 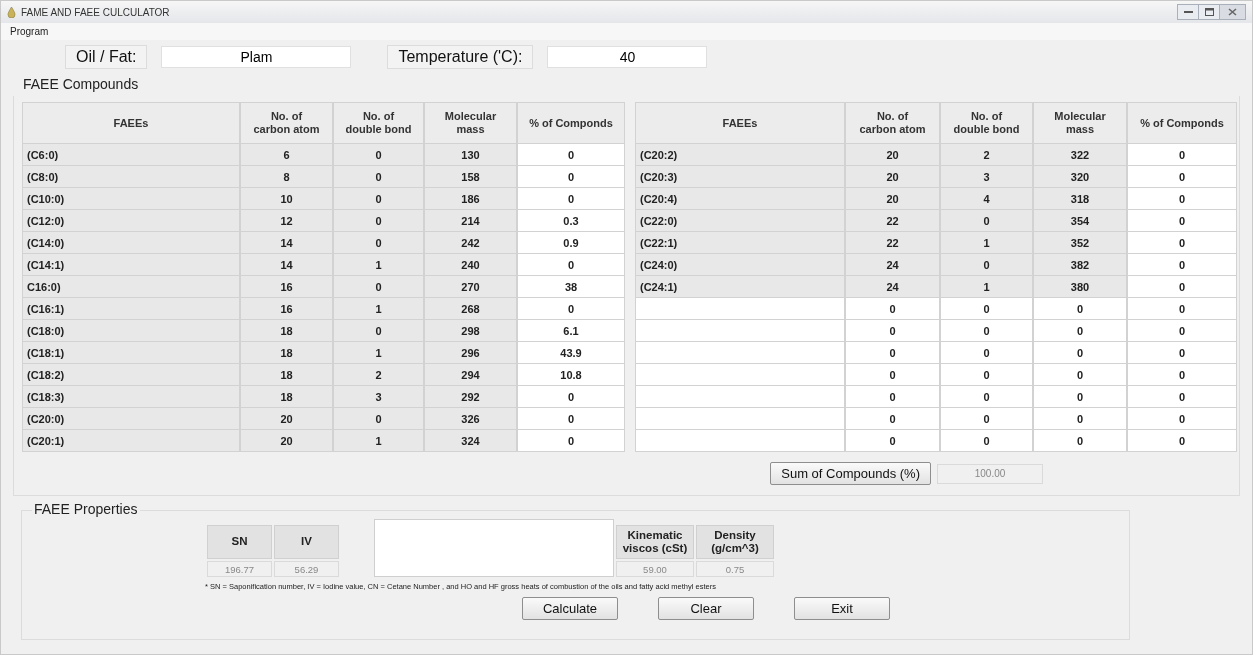 I want to click on maximize-button, so click(x=1209, y=12).